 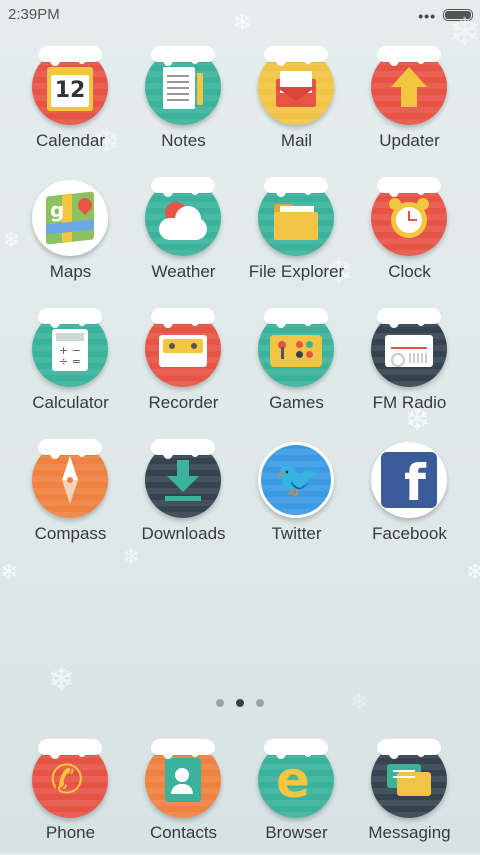 I want to click on app-recorder: Recorder, so click(x=183, y=365).